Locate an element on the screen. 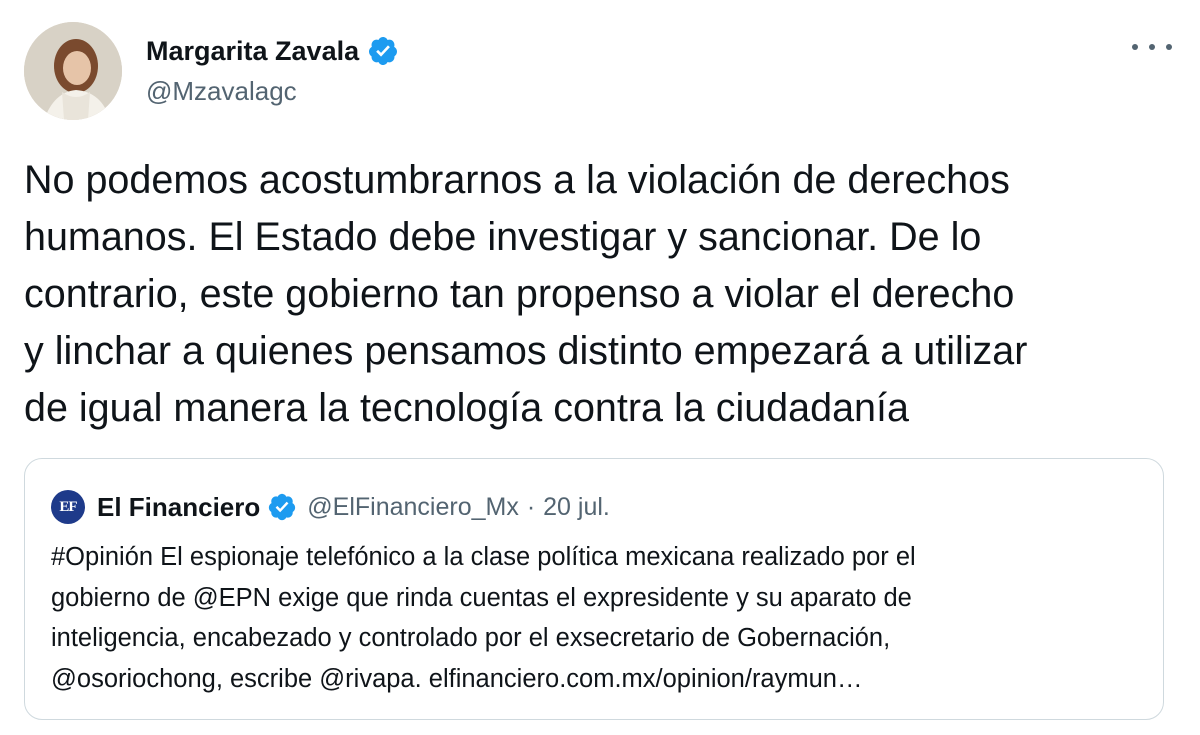 The width and height of the screenshot is (1200, 735). author-handle: @Mzavalagc is located at coordinates (272, 91).